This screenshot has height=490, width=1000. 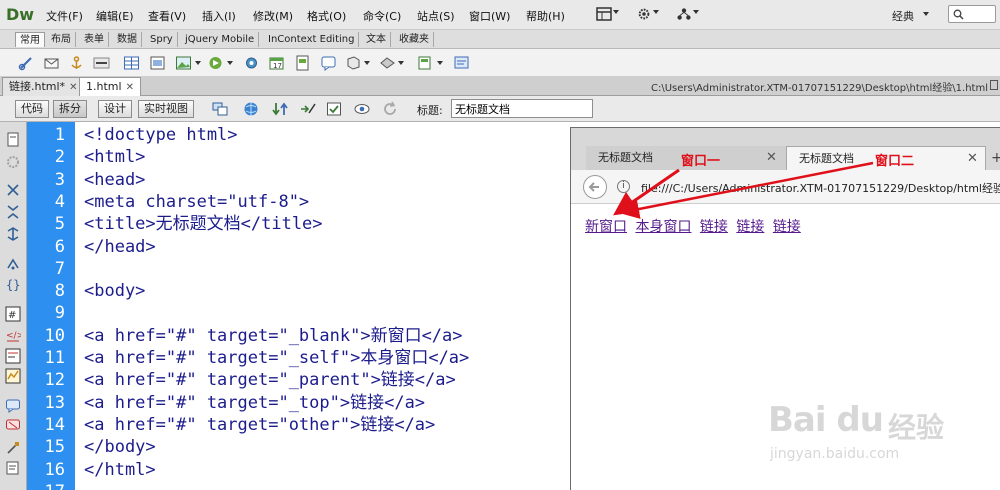 What do you see at coordinates (166, 109) in the screenshot?
I see `live-view-button: 实时视图` at bounding box center [166, 109].